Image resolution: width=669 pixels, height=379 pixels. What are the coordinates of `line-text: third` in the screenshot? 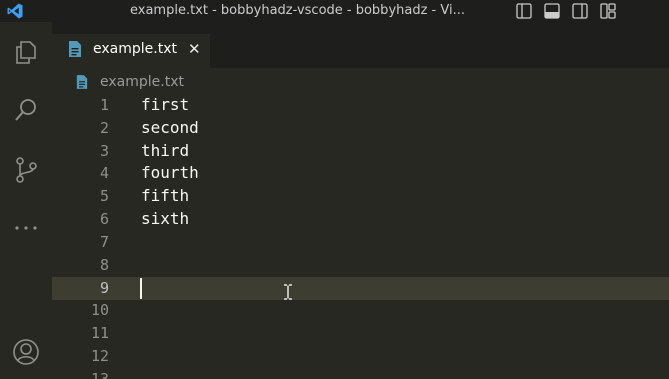 It's located at (165, 150).